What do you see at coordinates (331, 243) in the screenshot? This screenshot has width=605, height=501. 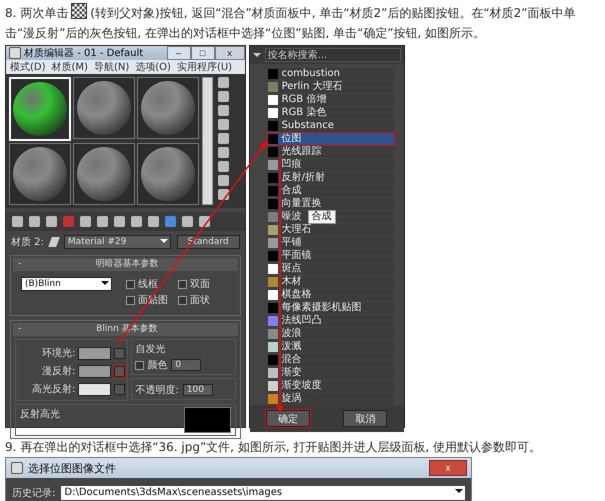 I see `map-list-item: 平铺` at bounding box center [331, 243].